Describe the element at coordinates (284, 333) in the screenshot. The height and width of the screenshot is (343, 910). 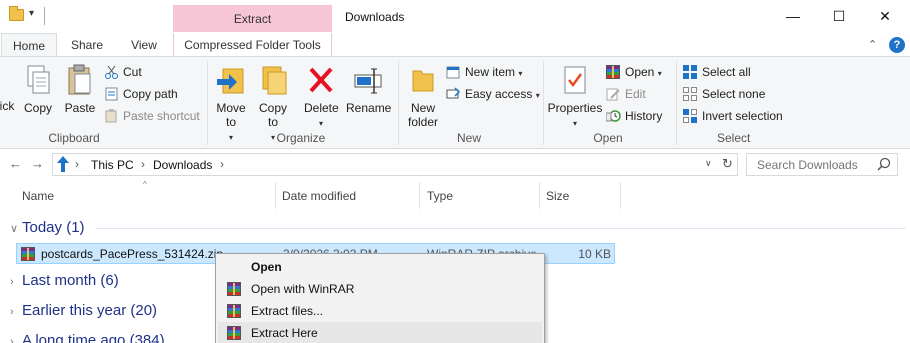
I see `menu-item-extract-here-label: Extract Here` at that location.